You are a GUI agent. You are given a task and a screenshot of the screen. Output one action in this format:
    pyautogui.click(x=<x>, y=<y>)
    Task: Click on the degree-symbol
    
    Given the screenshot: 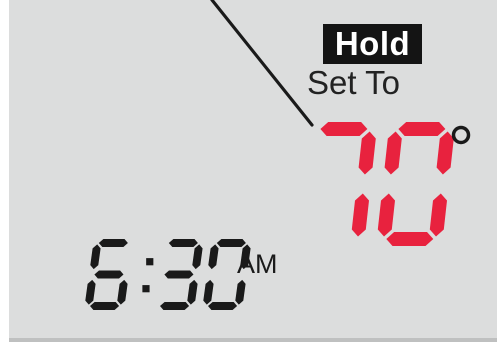 What is the action you would take?
    pyautogui.click(x=461, y=135)
    